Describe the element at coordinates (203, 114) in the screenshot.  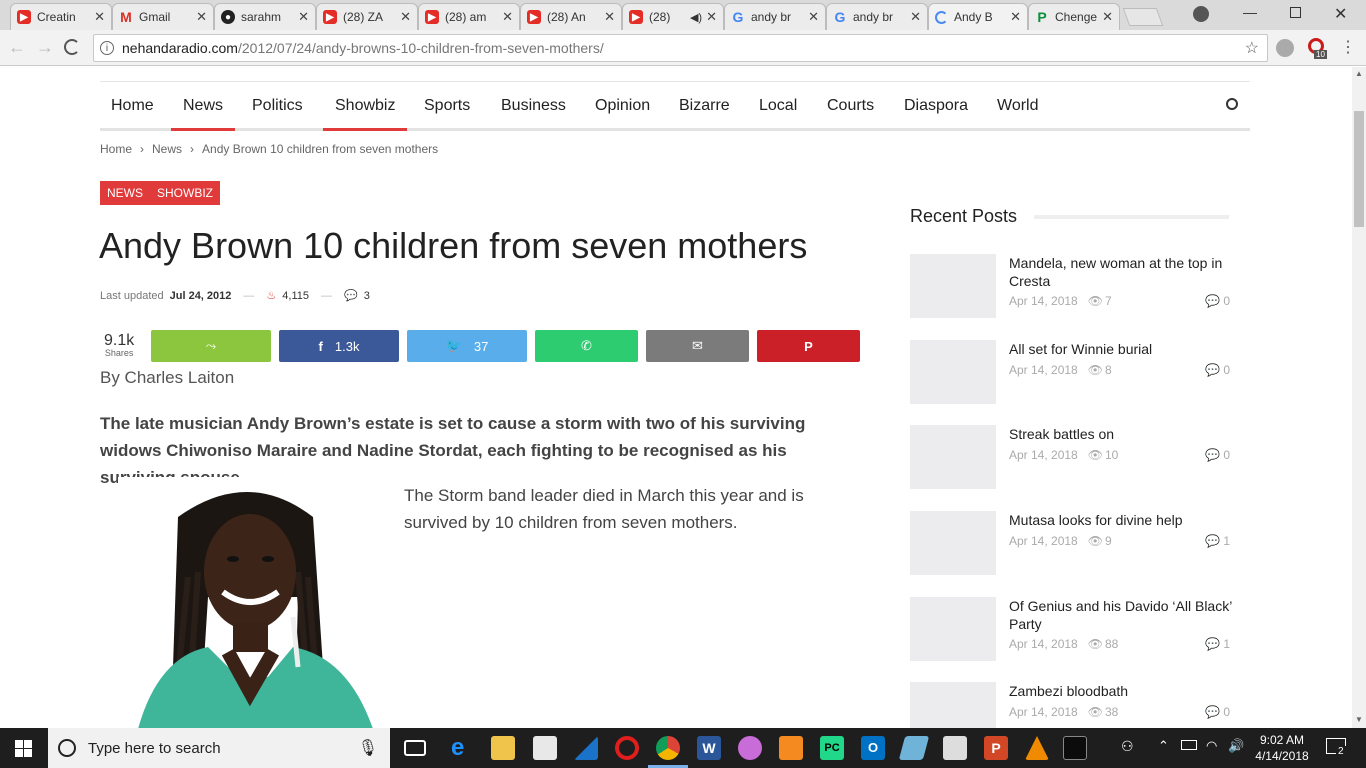
I see `nav-news: News` at that location.